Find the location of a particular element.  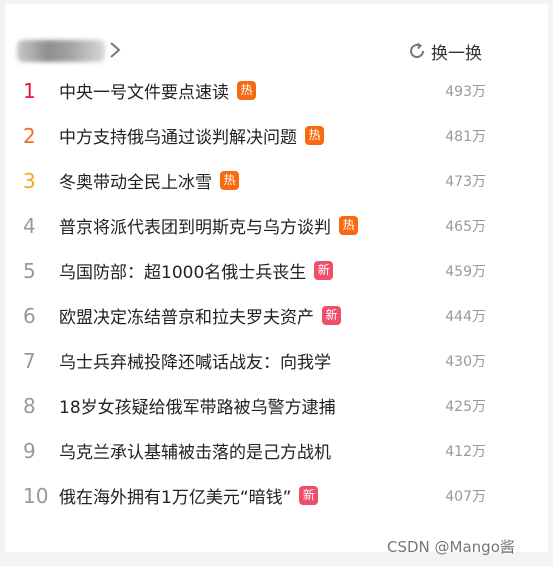

list-item-title: 中央一号文件要点速读热 is located at coordinates (157, 90).